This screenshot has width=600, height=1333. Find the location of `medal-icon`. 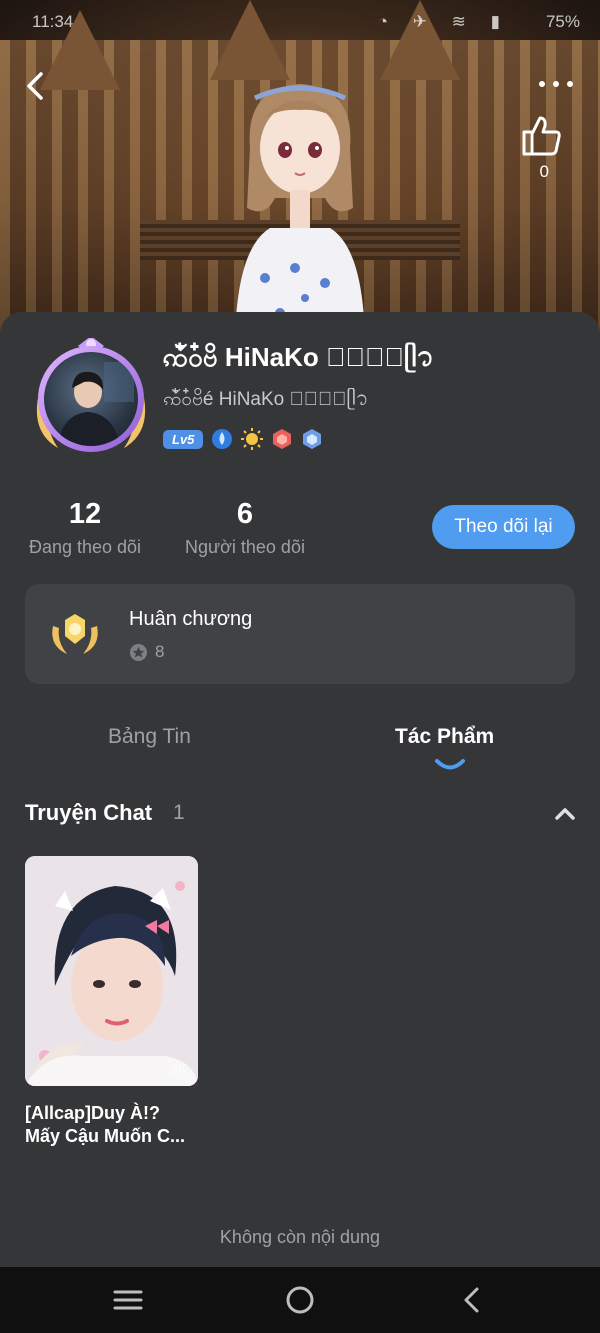

medal-icon is located at coordinates (75, 634).